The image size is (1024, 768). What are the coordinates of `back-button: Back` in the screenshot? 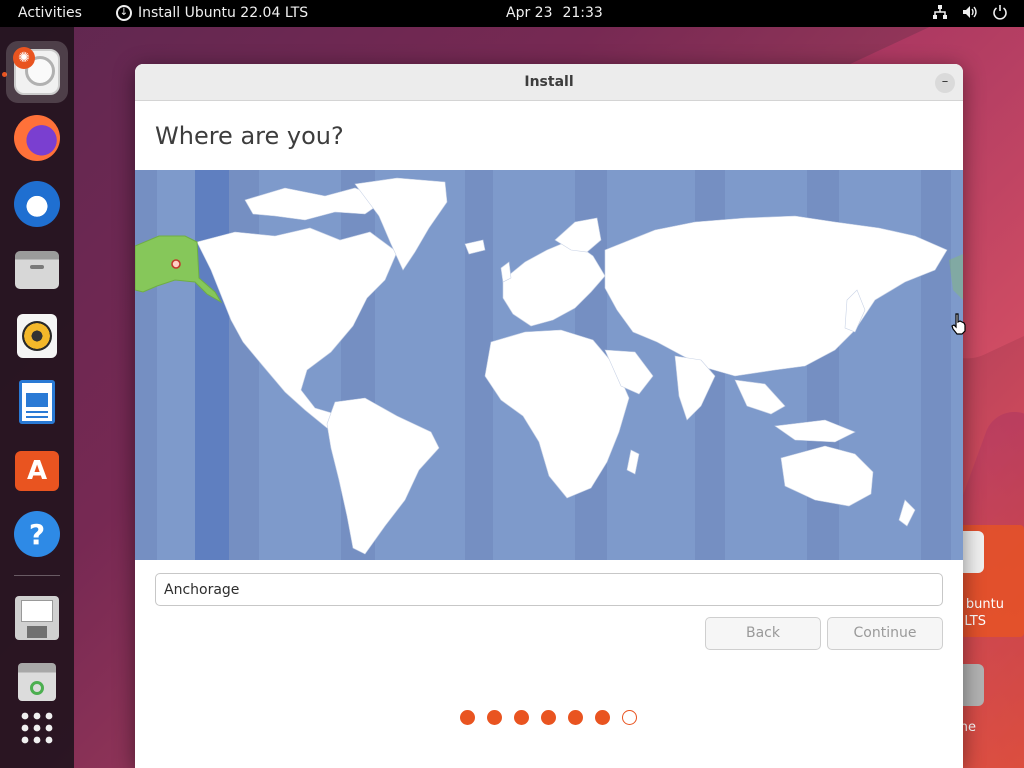 It's located at (763, 633).